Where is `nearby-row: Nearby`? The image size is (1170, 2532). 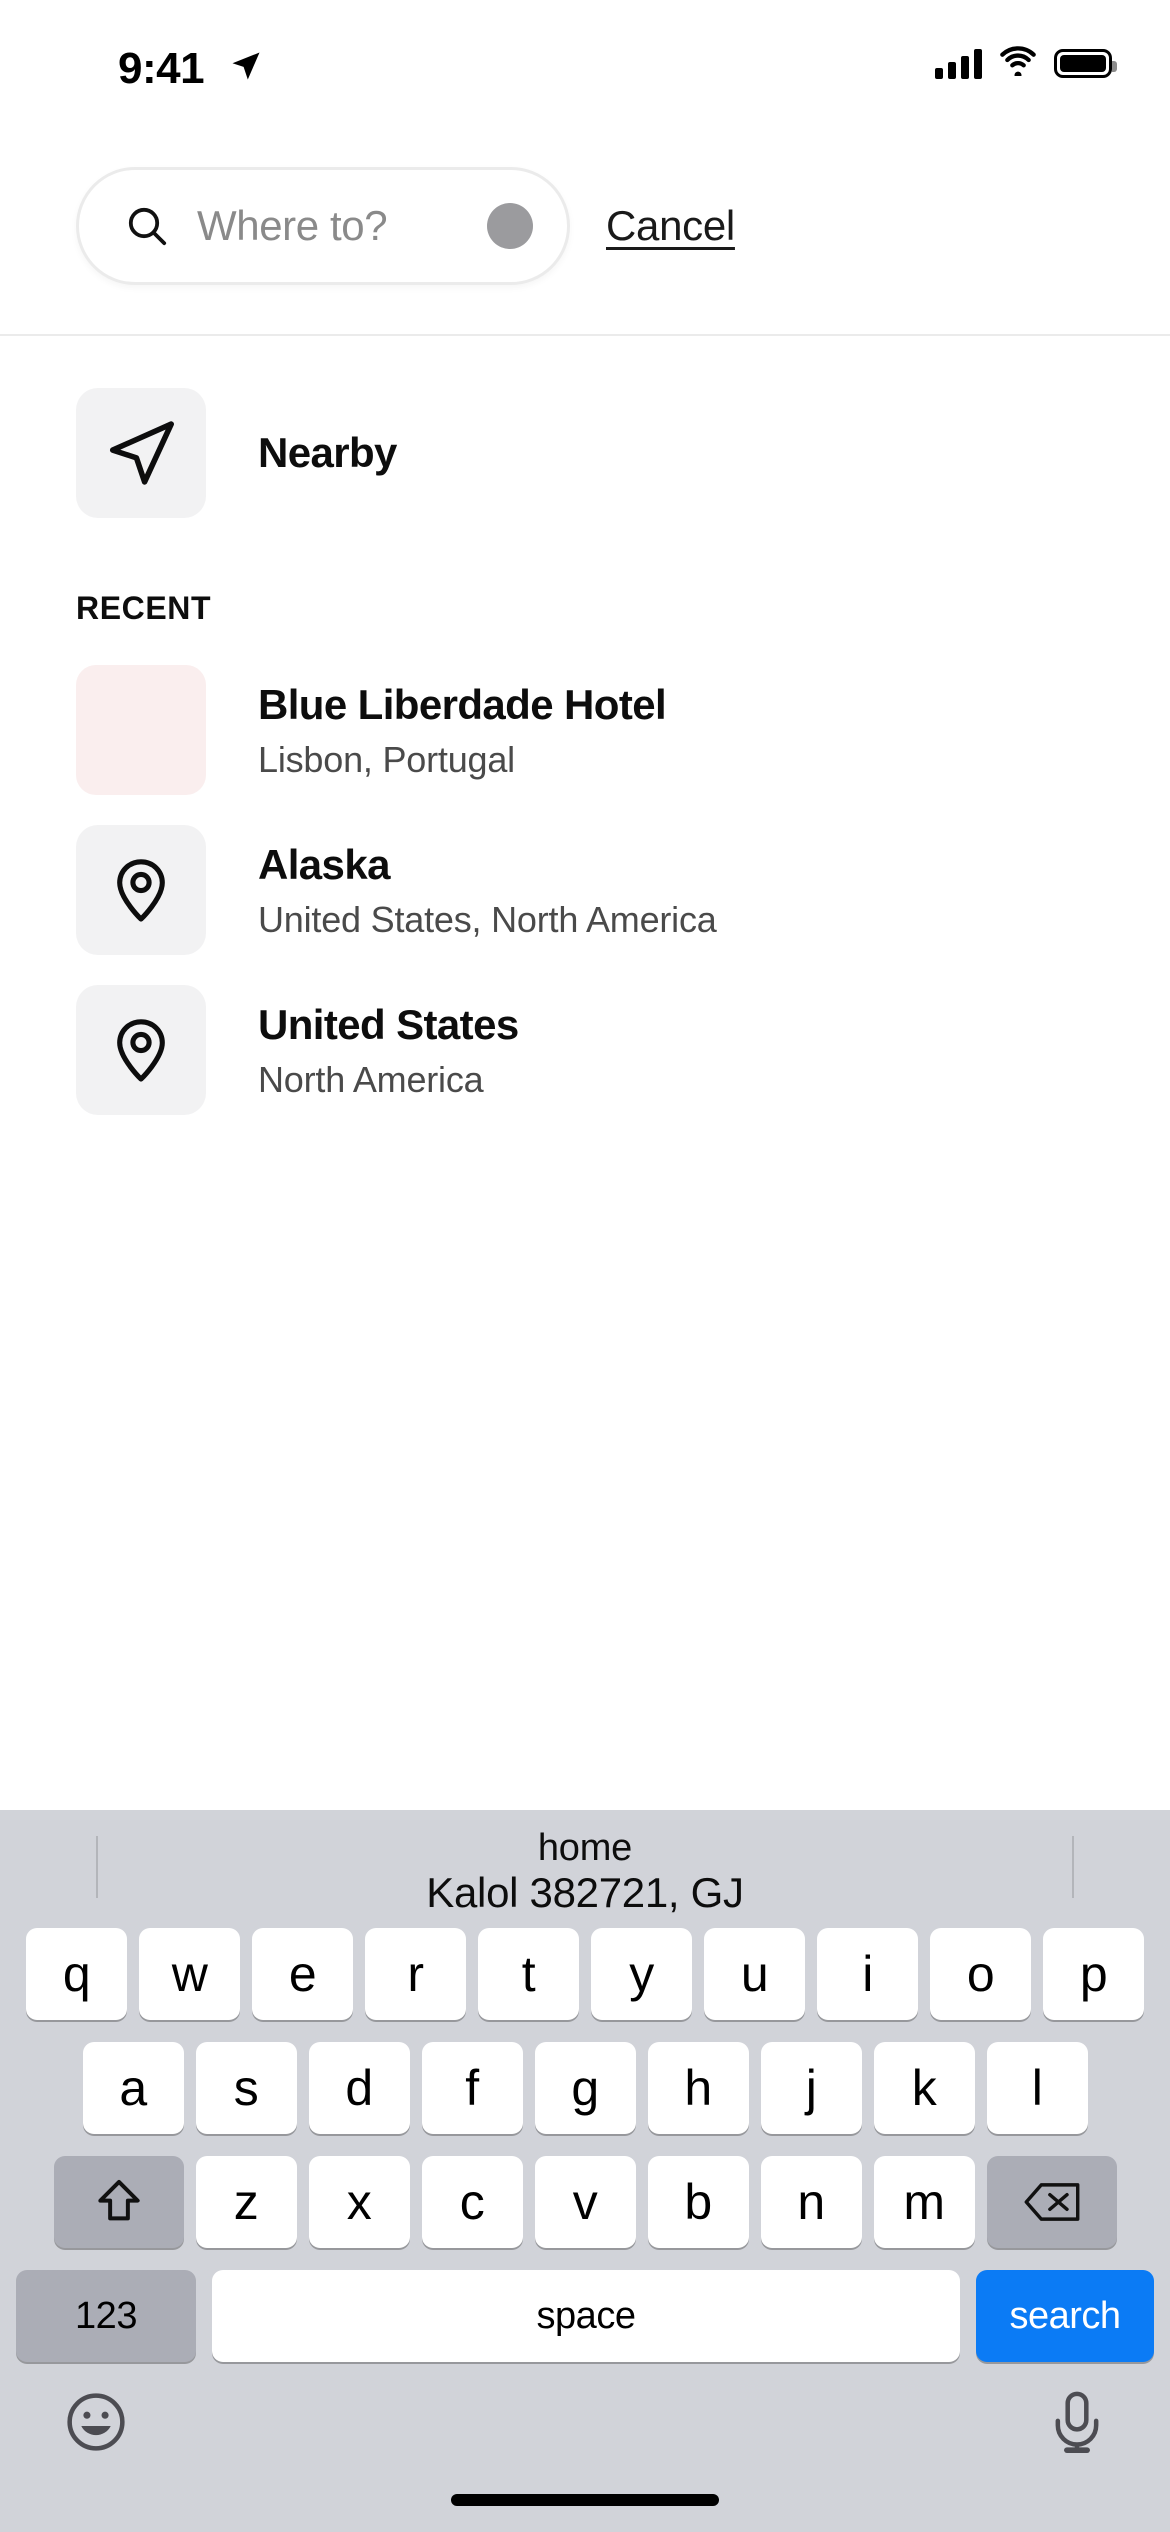
nearby-row: Nearby is located at coordinates (585, 453).